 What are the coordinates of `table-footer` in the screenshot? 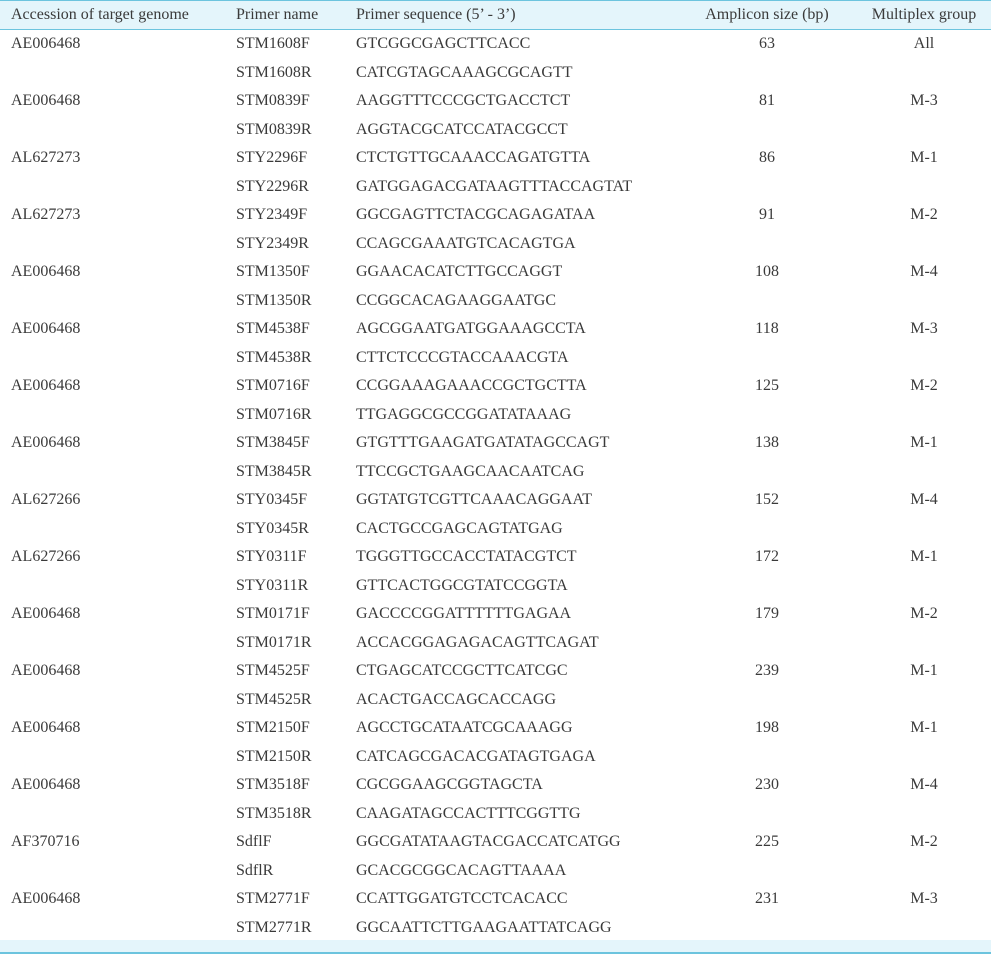 It's located at (495, 947).